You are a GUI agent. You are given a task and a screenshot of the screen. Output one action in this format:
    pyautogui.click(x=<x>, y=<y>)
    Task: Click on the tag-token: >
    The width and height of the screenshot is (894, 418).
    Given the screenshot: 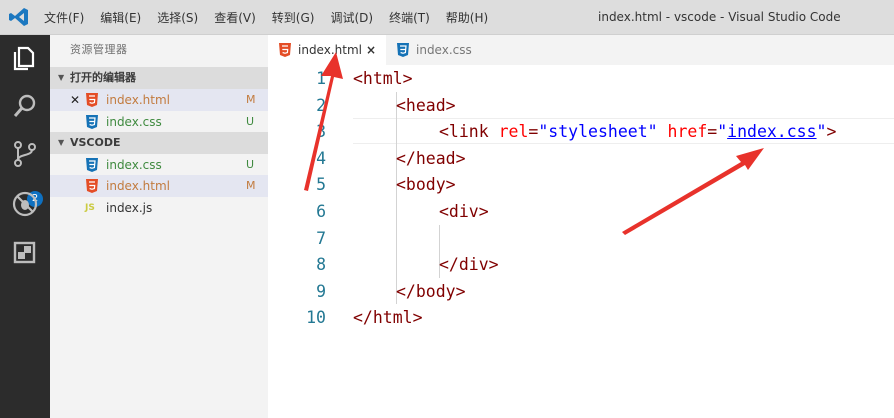 What is the action you would take?
    pyautogui.click(x=831, y=132)
    